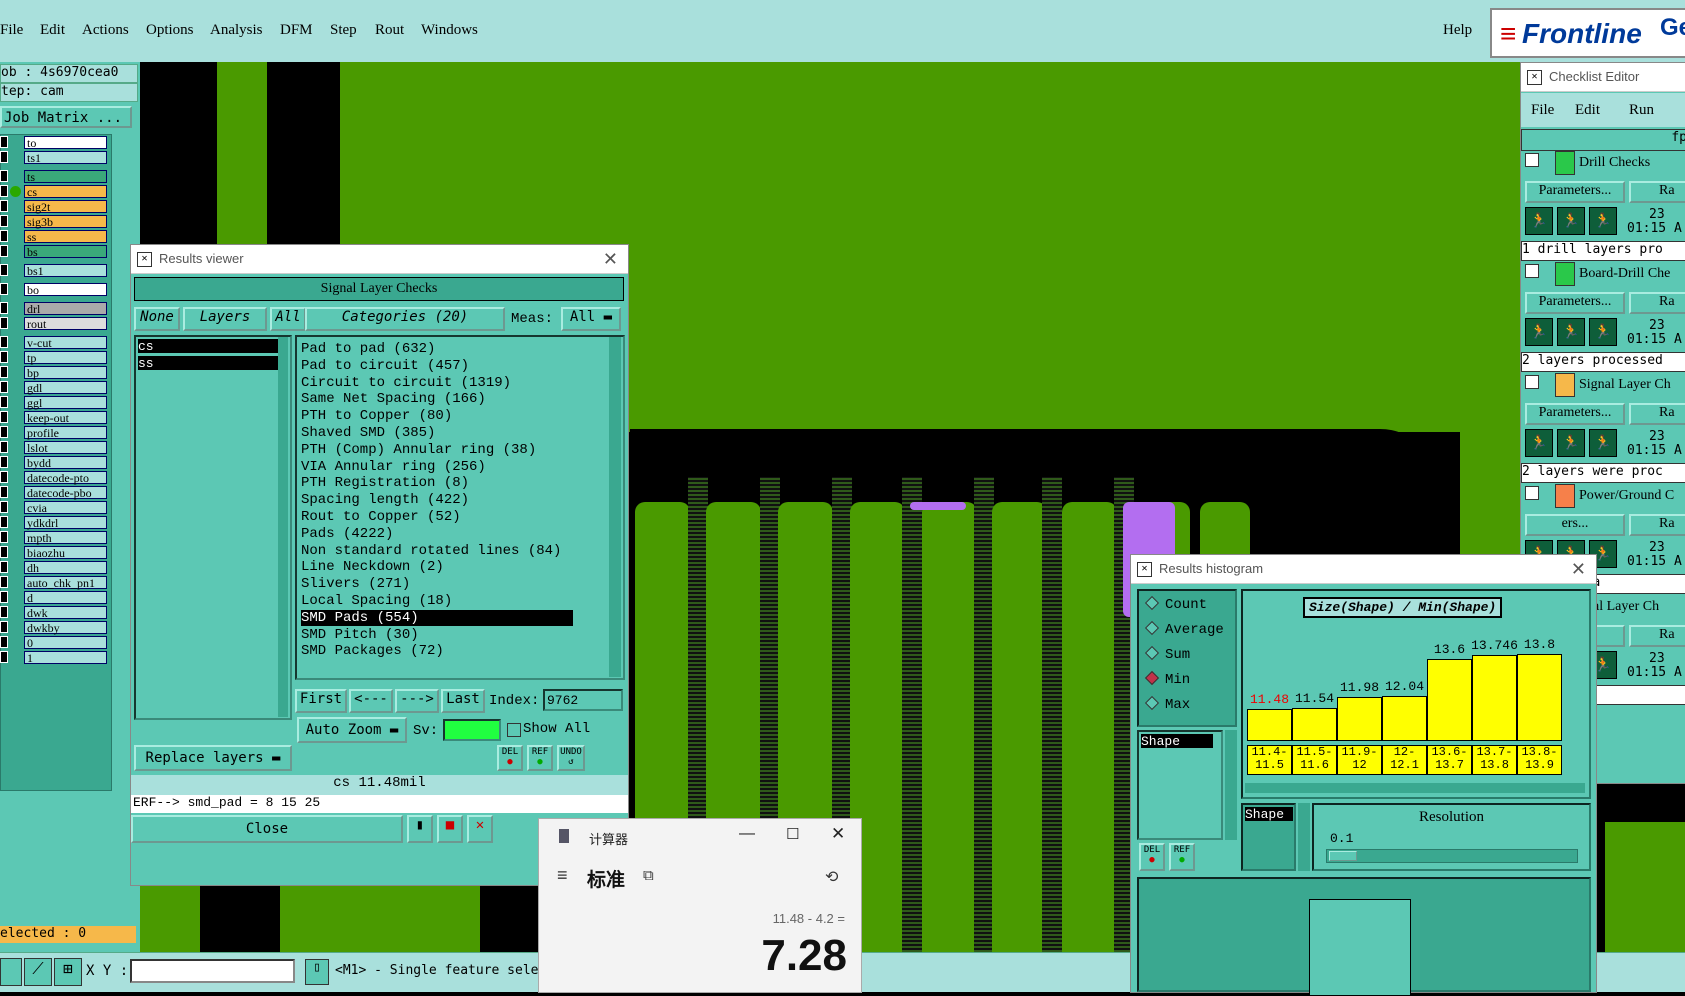 The image size is (1685, 996). I want to click on category-item: Line Neckdown (2), so click(372, 567).